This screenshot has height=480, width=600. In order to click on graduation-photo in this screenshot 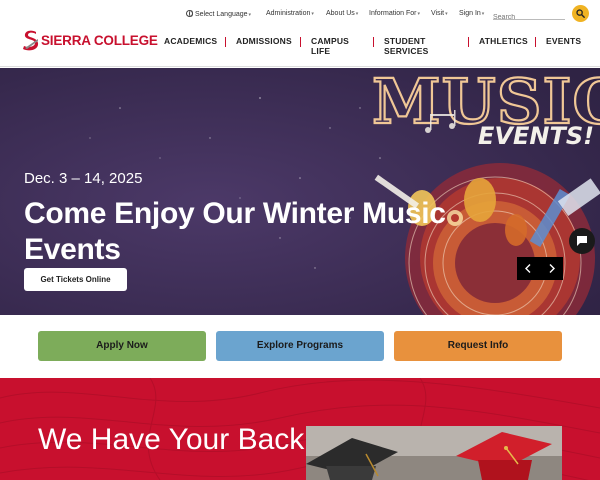, I will do `click(434, 453)`.